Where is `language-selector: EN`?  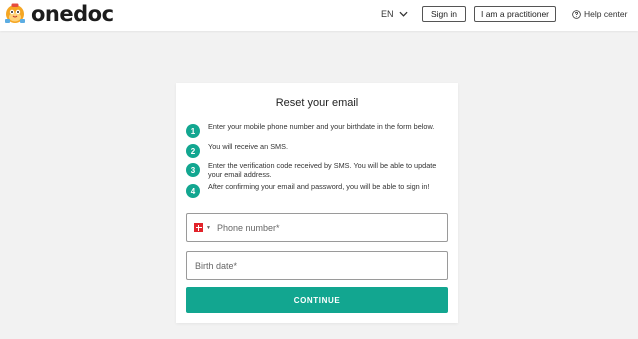 language-selector: EN is located at coordinates (394, 14).